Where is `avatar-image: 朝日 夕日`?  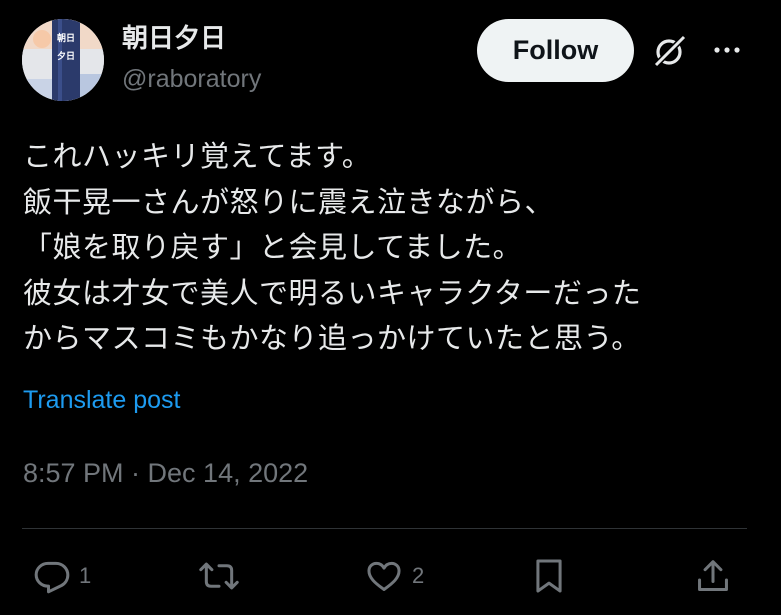
avatar-image: 朝日 夕日 is located at coordinates (63, 60).